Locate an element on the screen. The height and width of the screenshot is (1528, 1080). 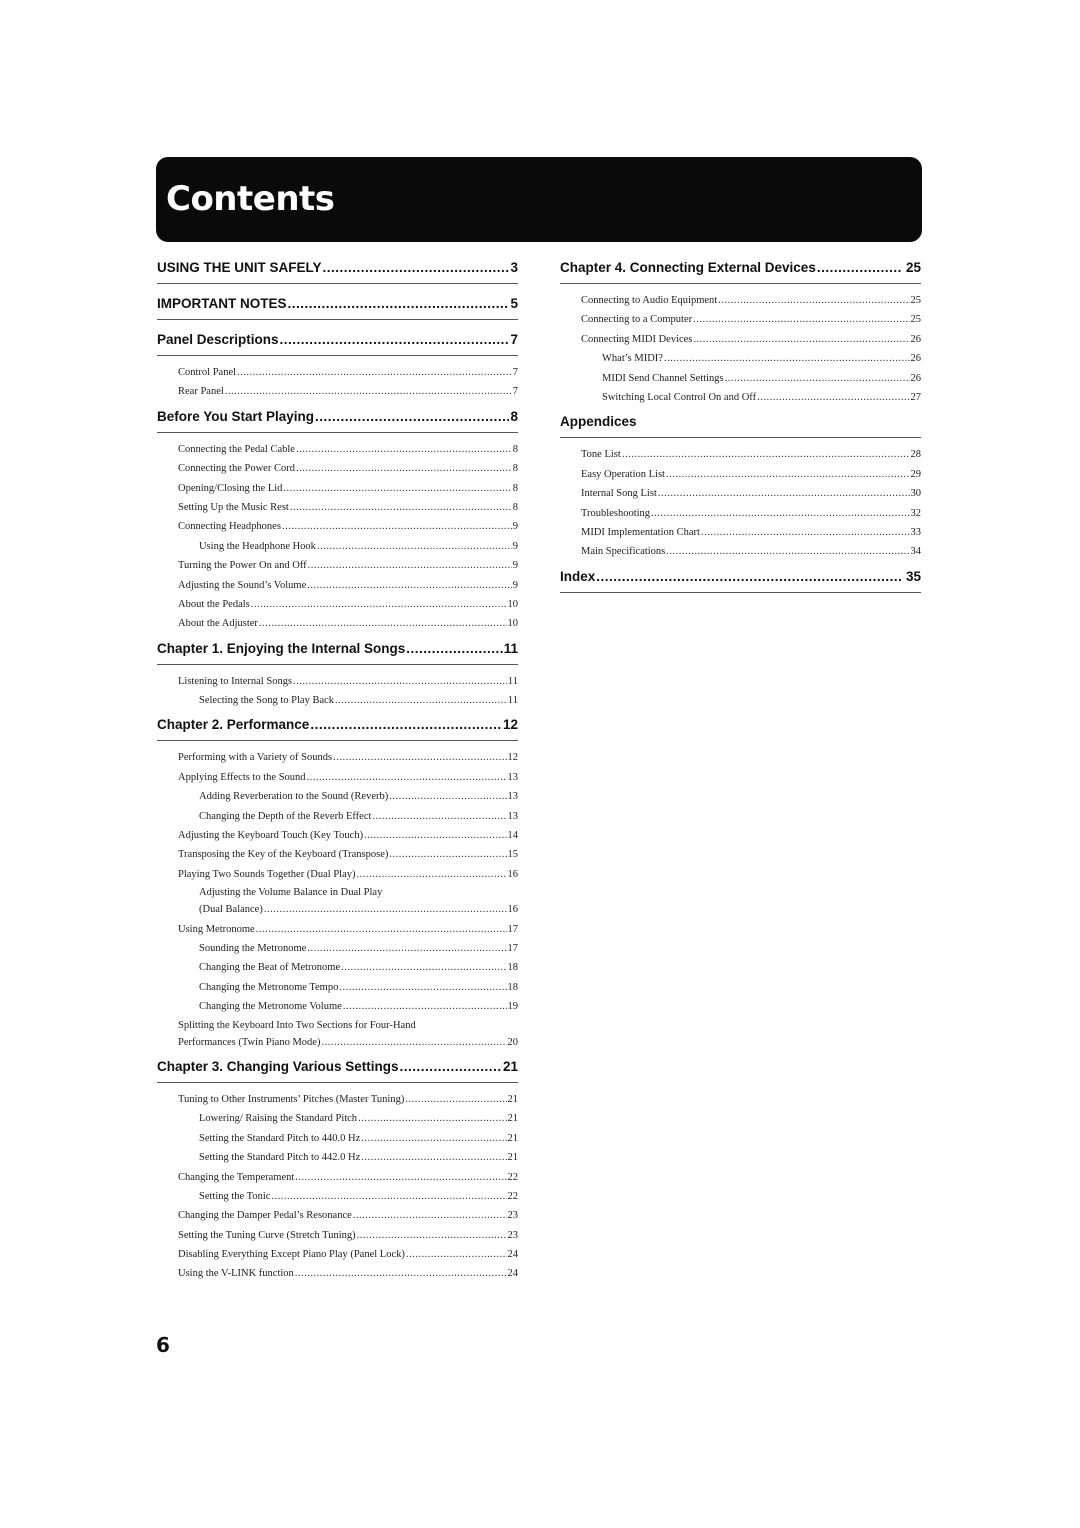
toc-entry: Main Specifications 34 is located at coordinates (740, 551).